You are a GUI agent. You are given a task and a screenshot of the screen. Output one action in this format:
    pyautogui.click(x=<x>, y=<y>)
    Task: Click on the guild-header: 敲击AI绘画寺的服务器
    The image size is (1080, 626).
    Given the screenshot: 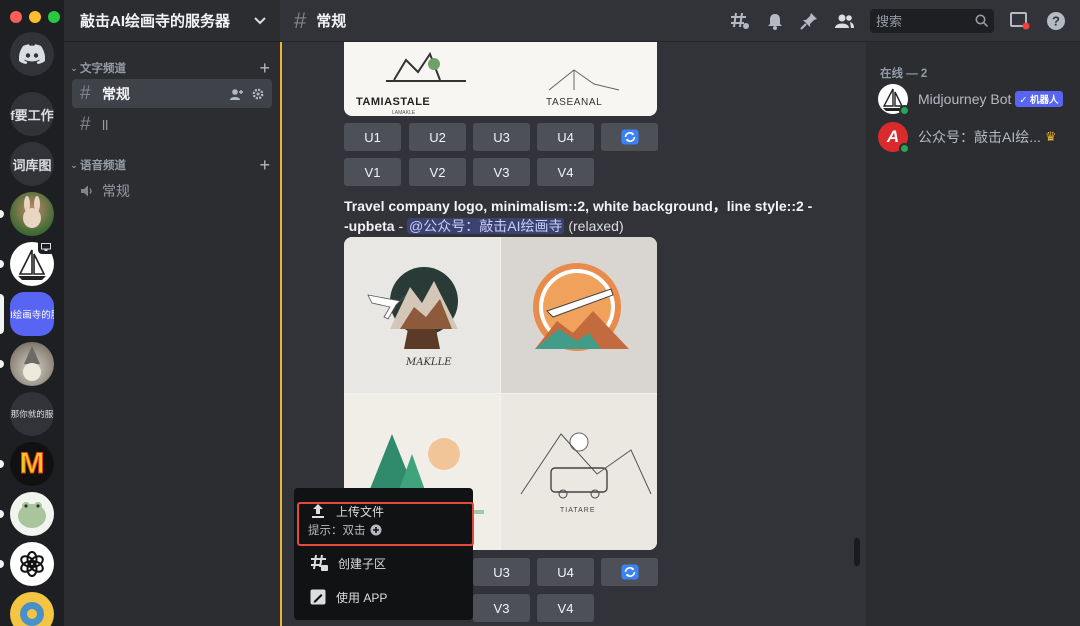 What is the action you would take?
    pyautogui.click(x=172, y=21)
    